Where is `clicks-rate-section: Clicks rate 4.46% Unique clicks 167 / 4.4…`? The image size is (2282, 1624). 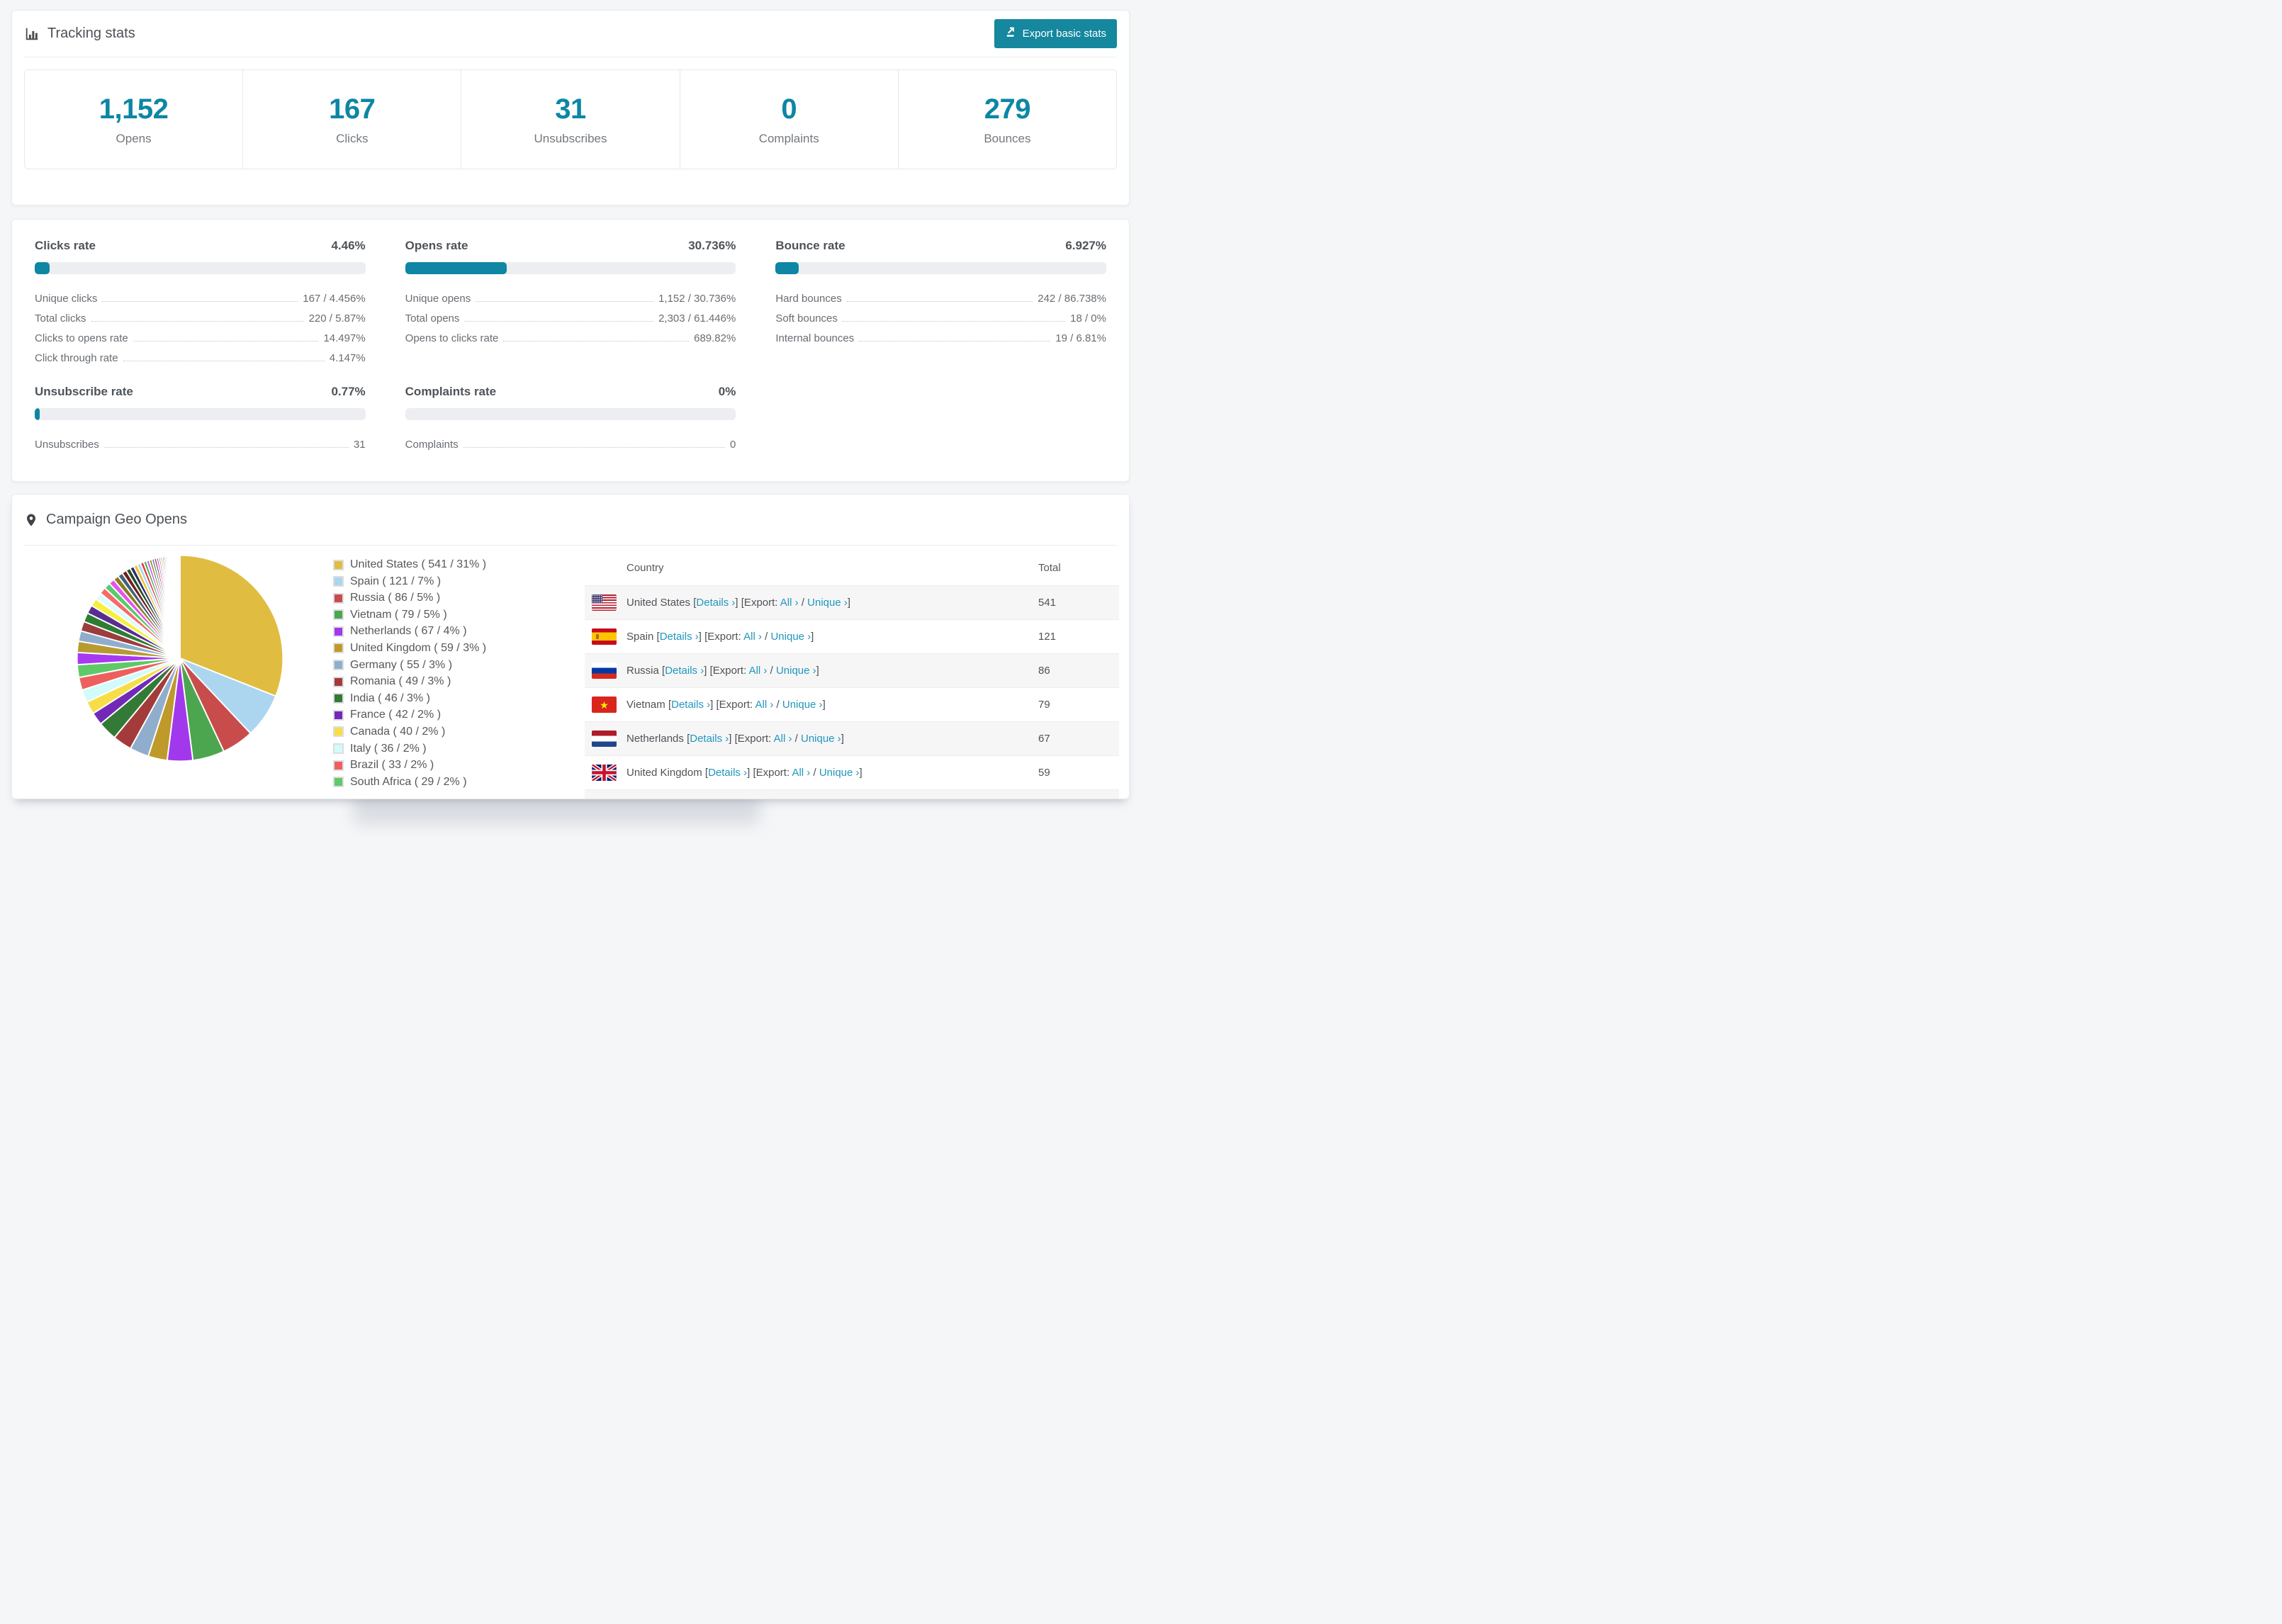
clicks-rate-section: Clicks rate 4.46% Unique clicks 167 / 4.4… is located at coordinates (201, 302).